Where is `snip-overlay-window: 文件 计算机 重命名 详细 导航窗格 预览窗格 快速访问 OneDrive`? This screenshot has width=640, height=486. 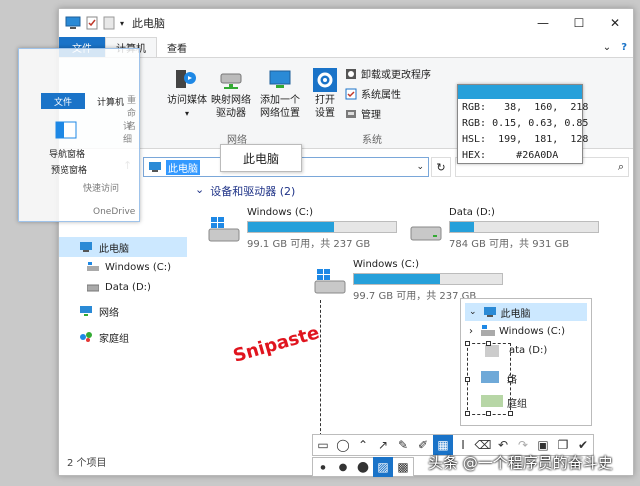
snip-overlay-window: 文件 计算机 重命名 详细 导航窗格 预览窗格 快速访问 OneDrive is located at coordinates (79, 135).